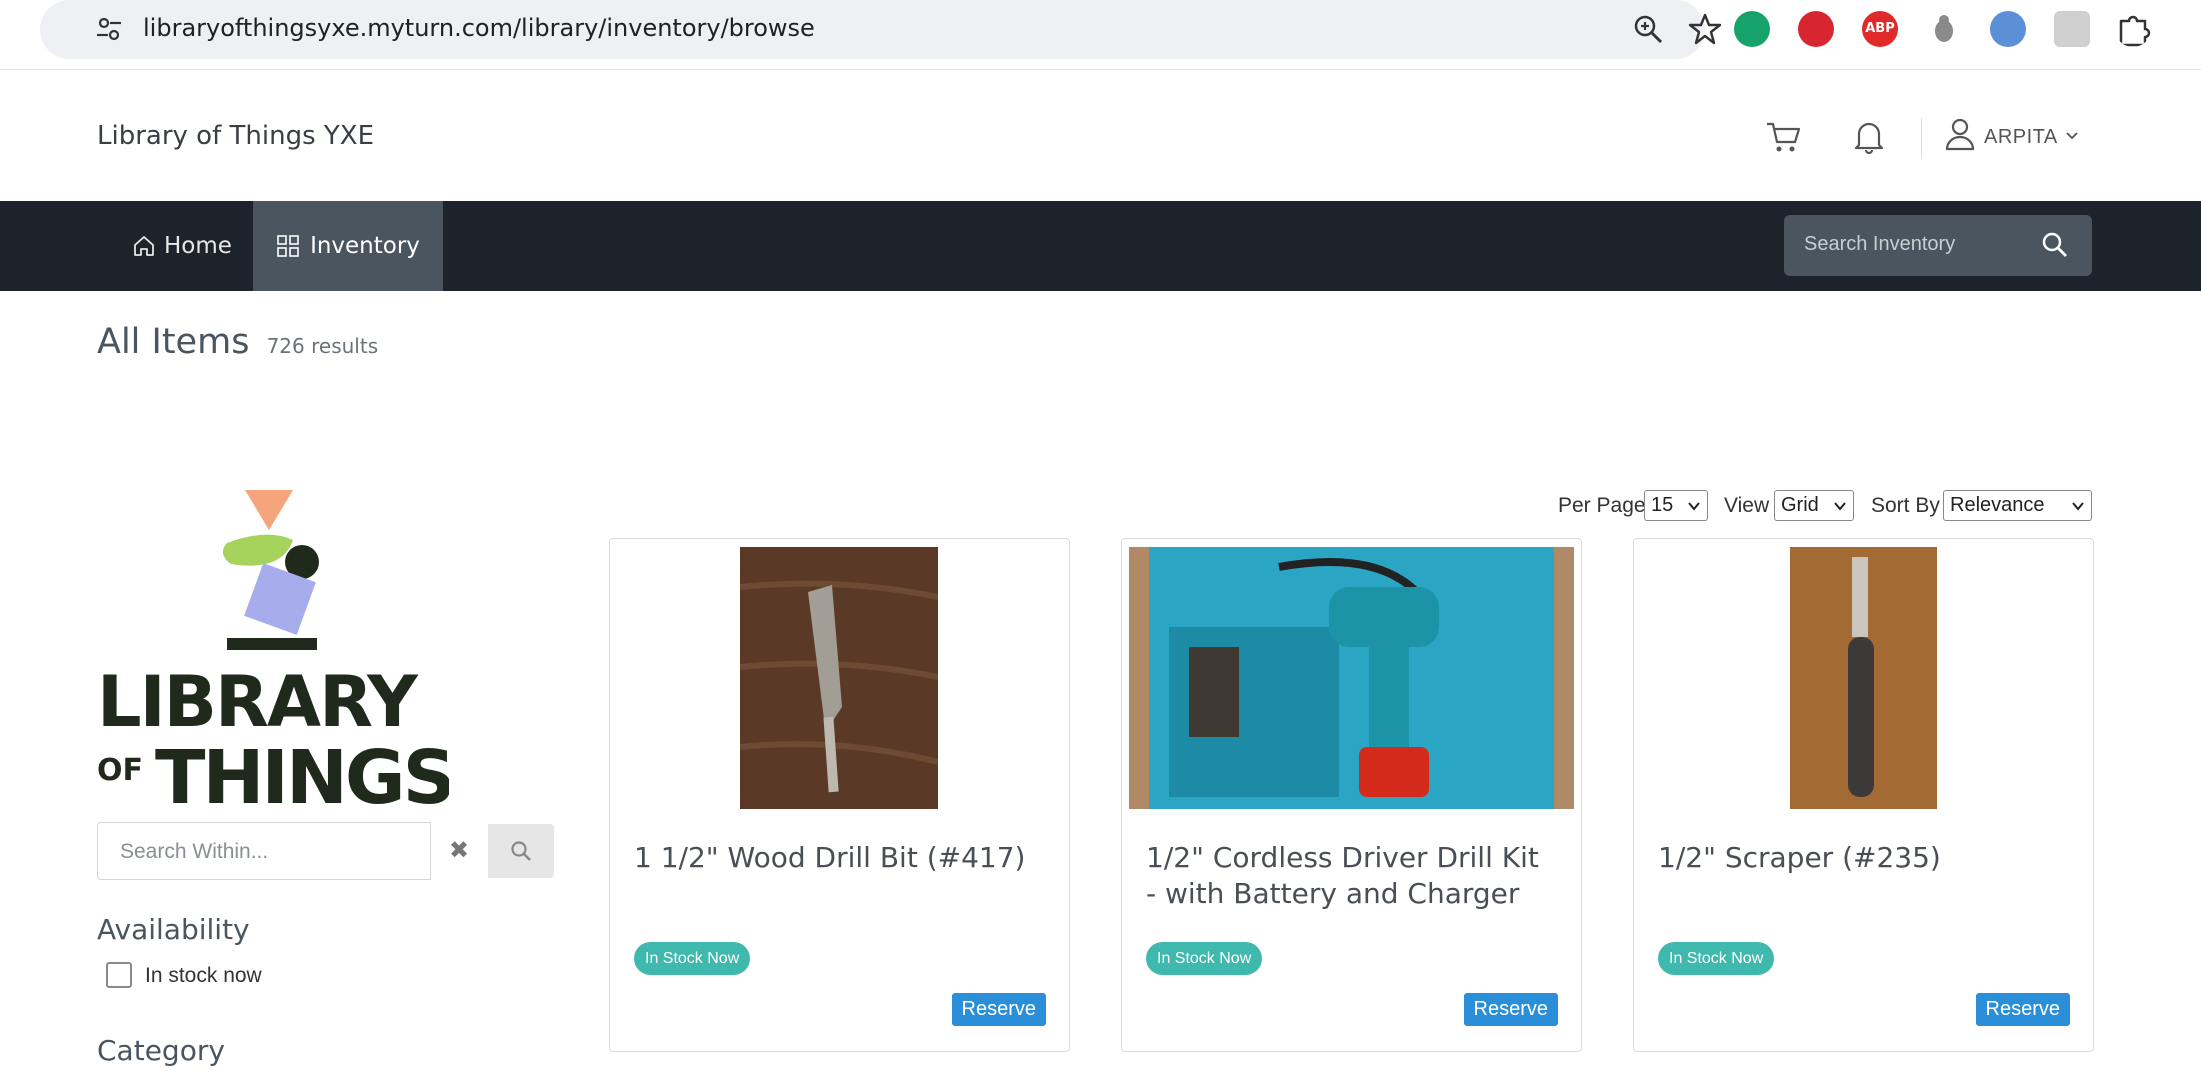  What do you see at coordinates (119, 975) in the screenshot?
I see `in-stock-checkbox` at bounding box center [119, 975].